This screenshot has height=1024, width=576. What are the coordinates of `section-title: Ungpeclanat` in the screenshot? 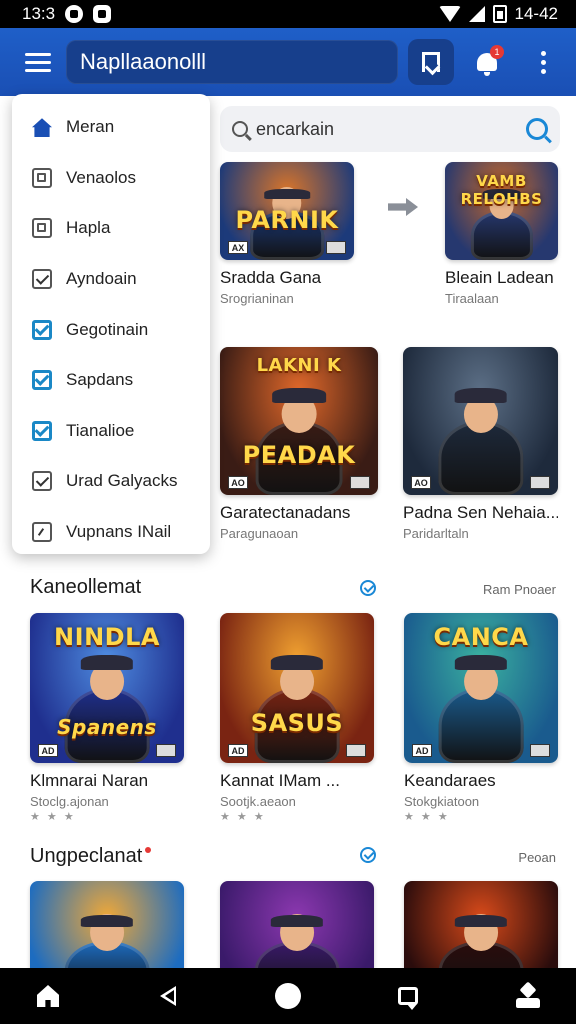 It's located at (91, 856).